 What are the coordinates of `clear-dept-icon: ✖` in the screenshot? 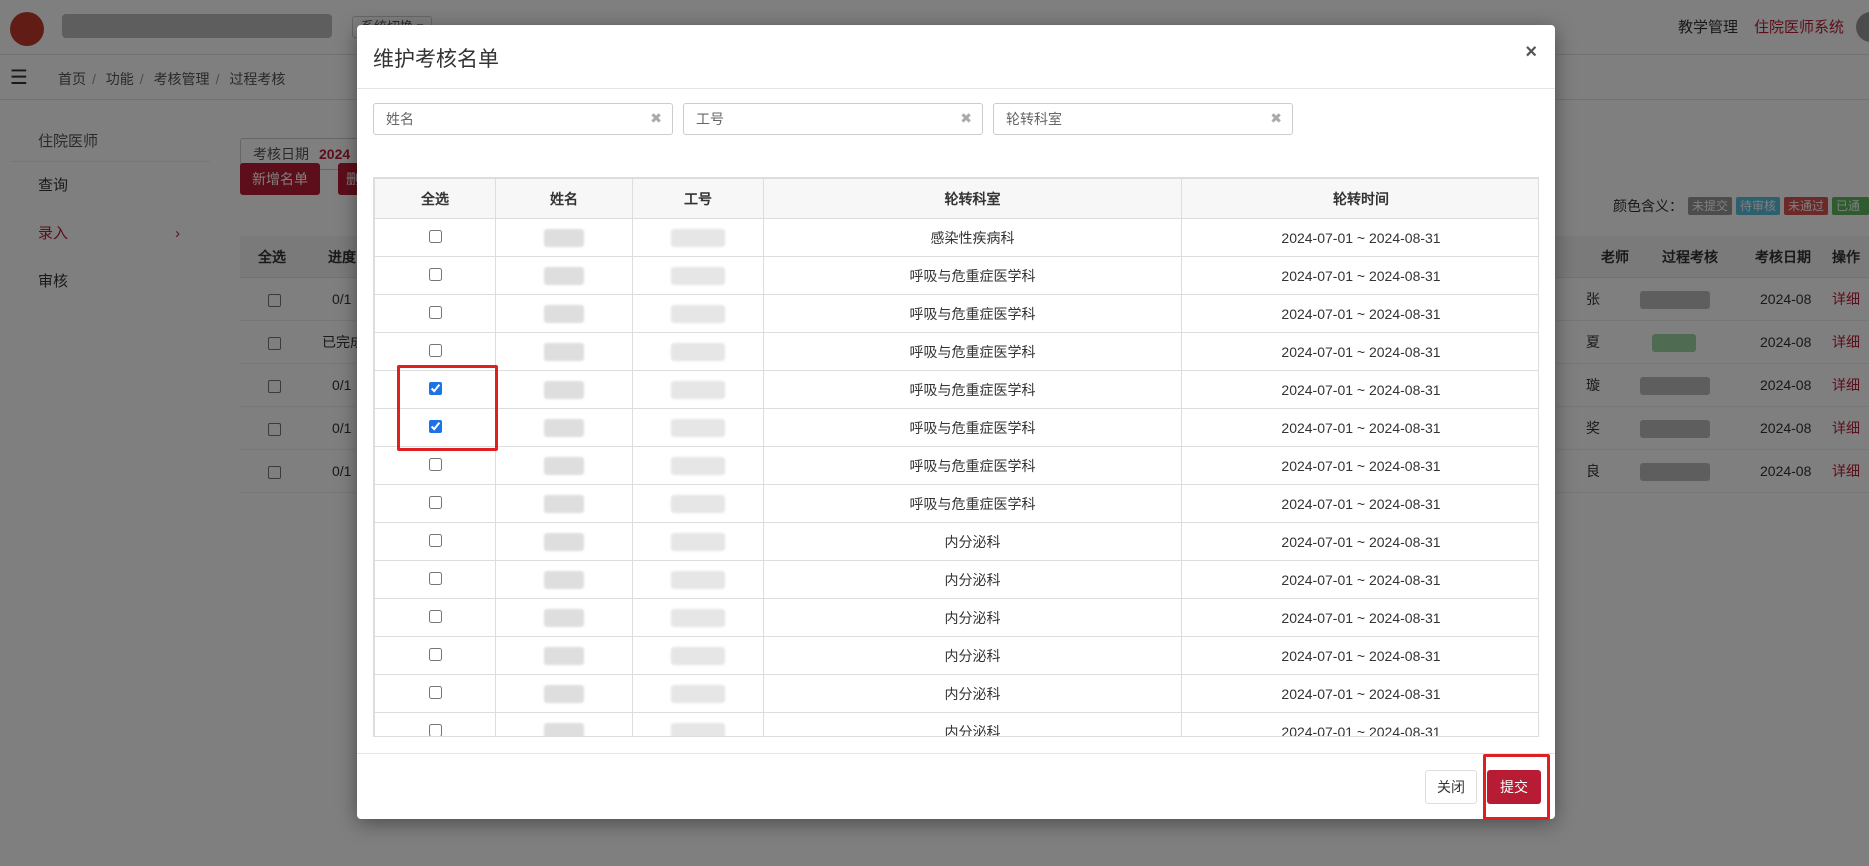 It's located at (1276, 118).